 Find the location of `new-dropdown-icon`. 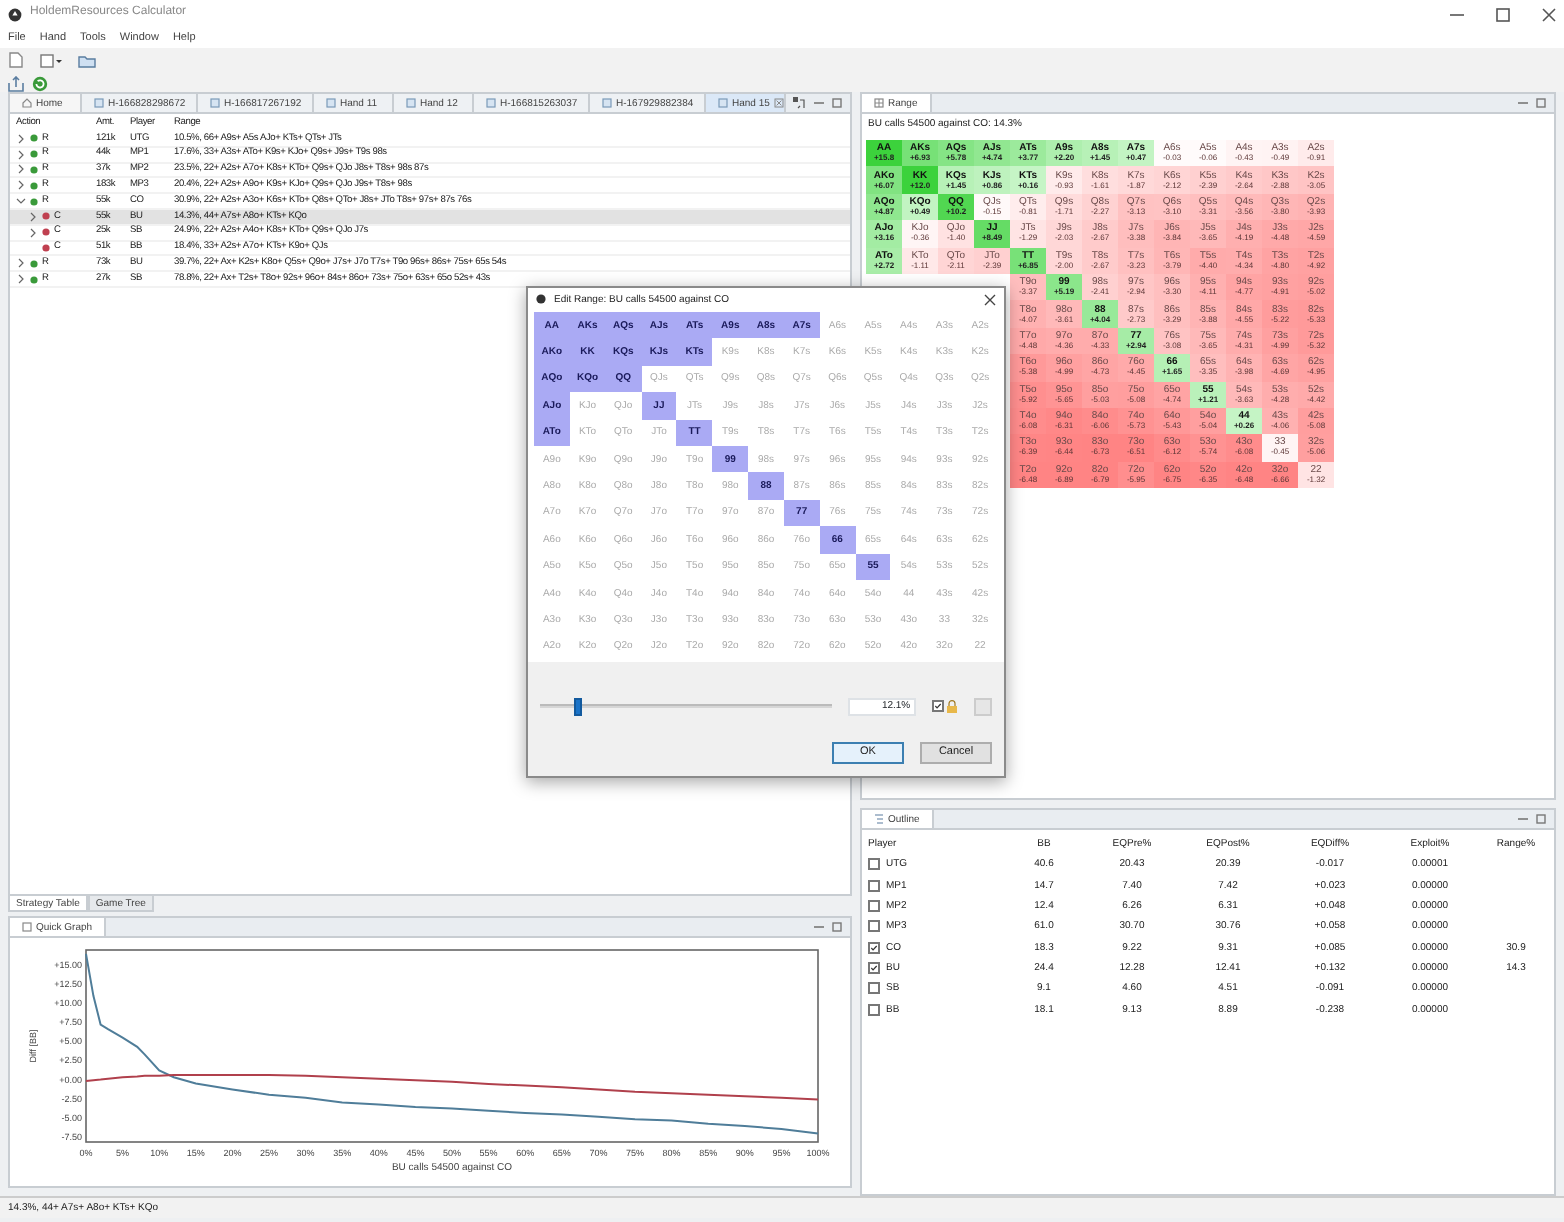

new-dropdown-icon is located at coordinates (51, 60).